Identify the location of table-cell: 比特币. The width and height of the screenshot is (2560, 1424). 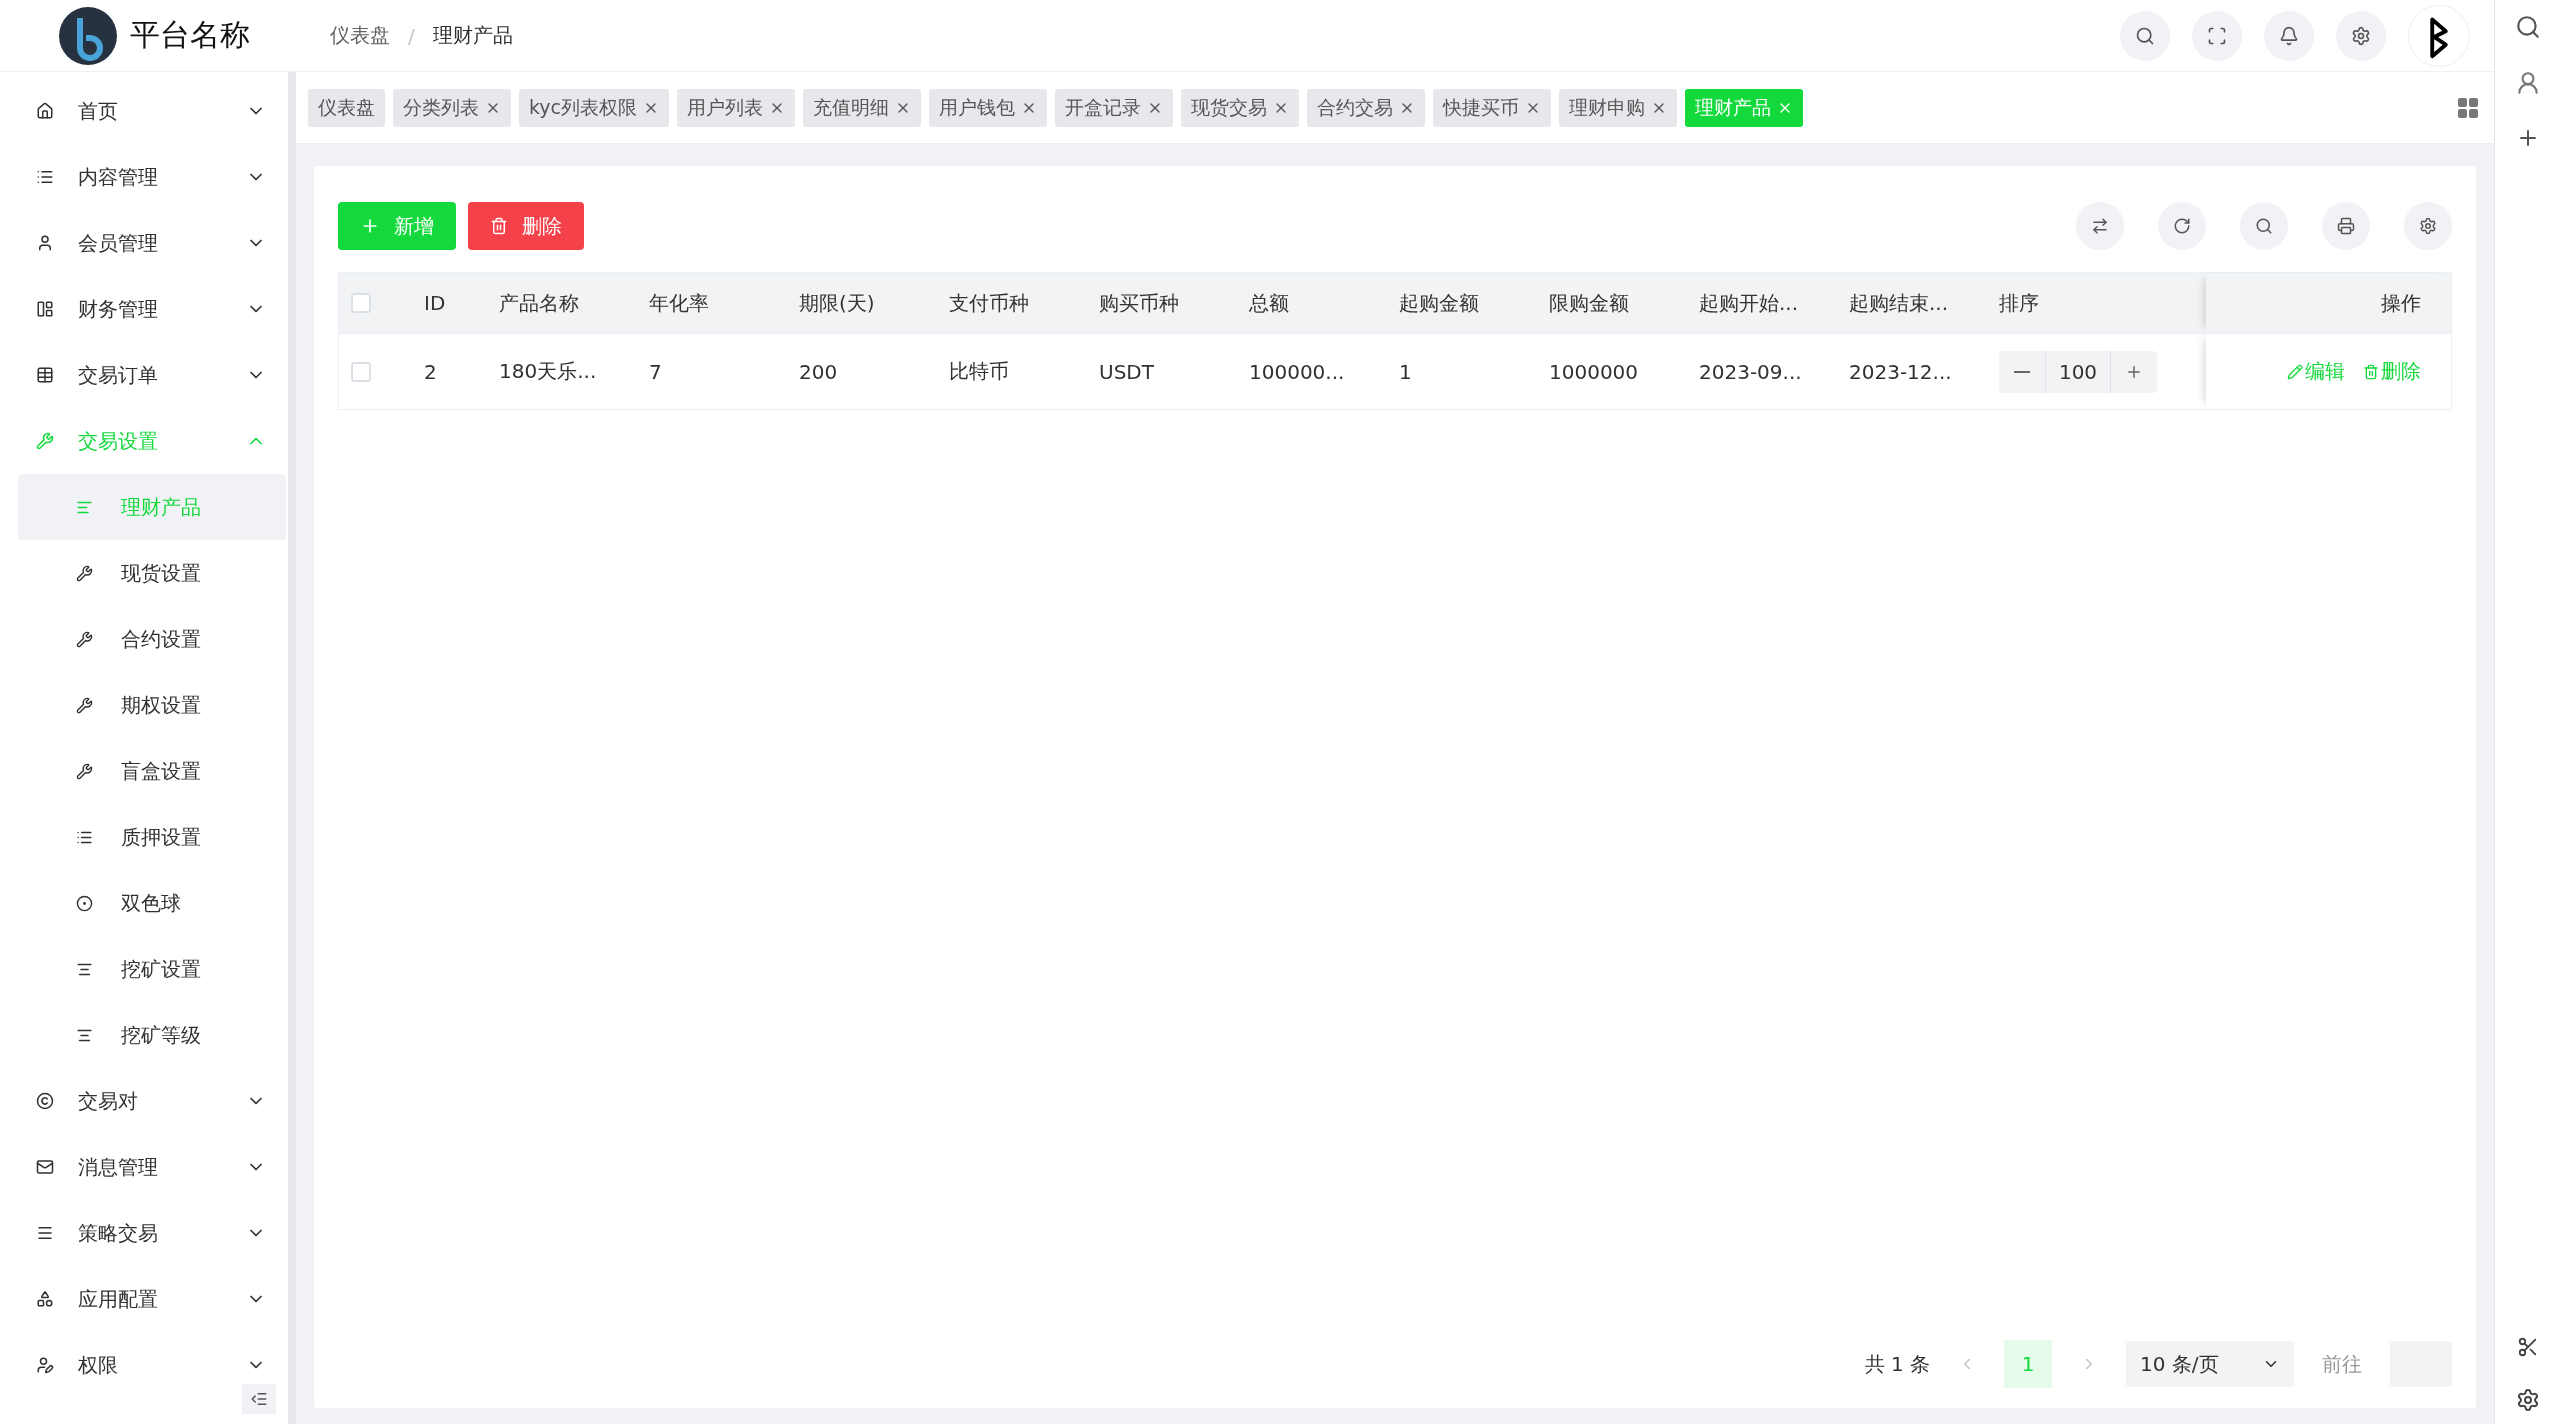
(1012, 371).